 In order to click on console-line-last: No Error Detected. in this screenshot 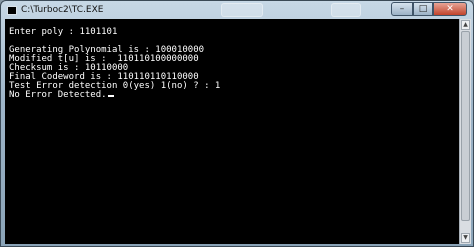, I will do `click(232, 95)`.